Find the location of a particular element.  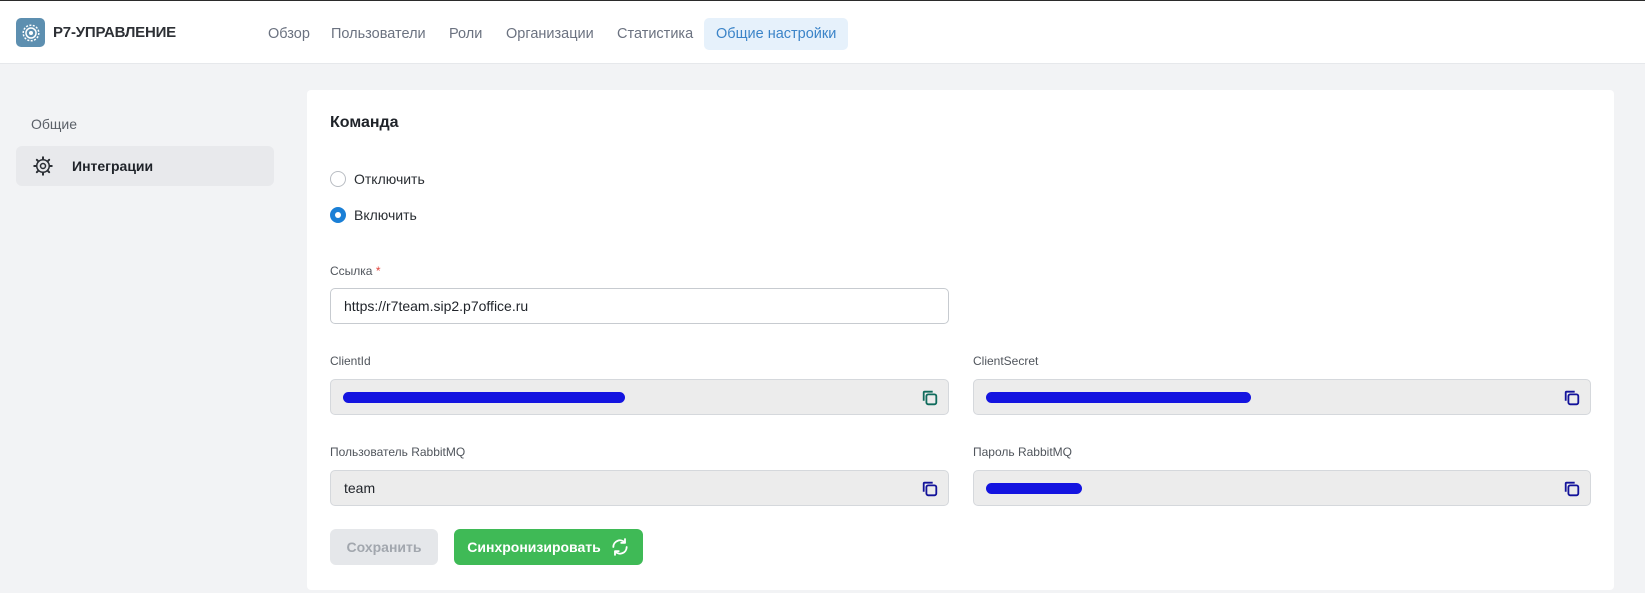

radio-disable-label: Отключить is located at coordinates (389, 179).